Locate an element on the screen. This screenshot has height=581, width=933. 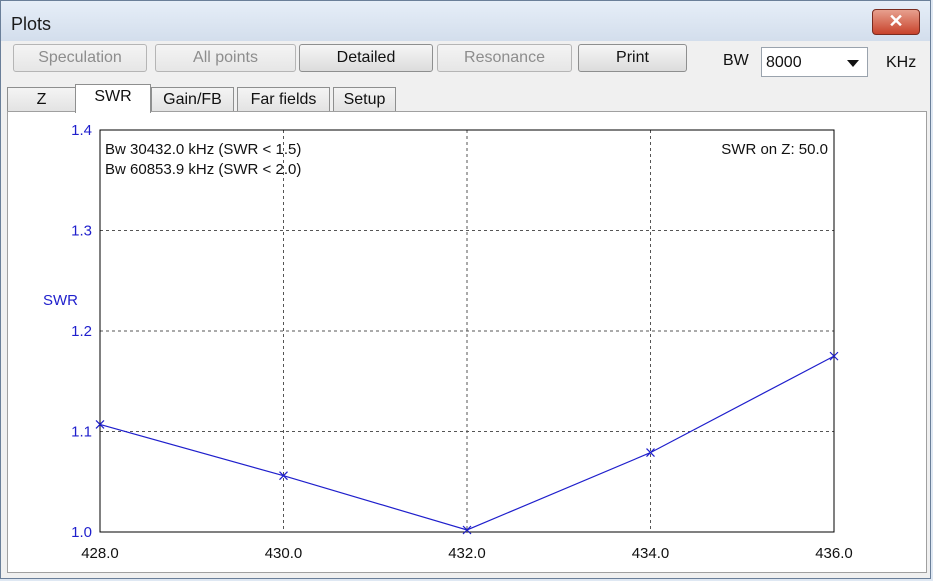
close-icon: ✕ is located at coordinates (896, 21).